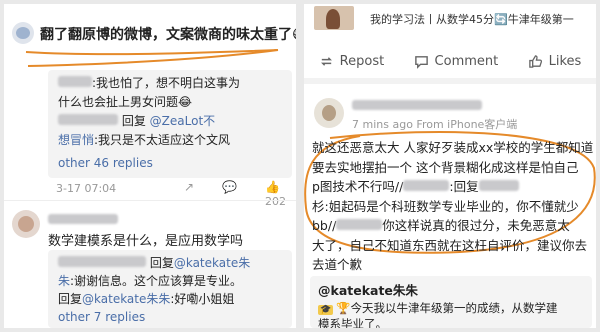 The image size is (600, 332). Describe the element at coordinates (150, 200) in the screenshot. I see `divider` at that location.